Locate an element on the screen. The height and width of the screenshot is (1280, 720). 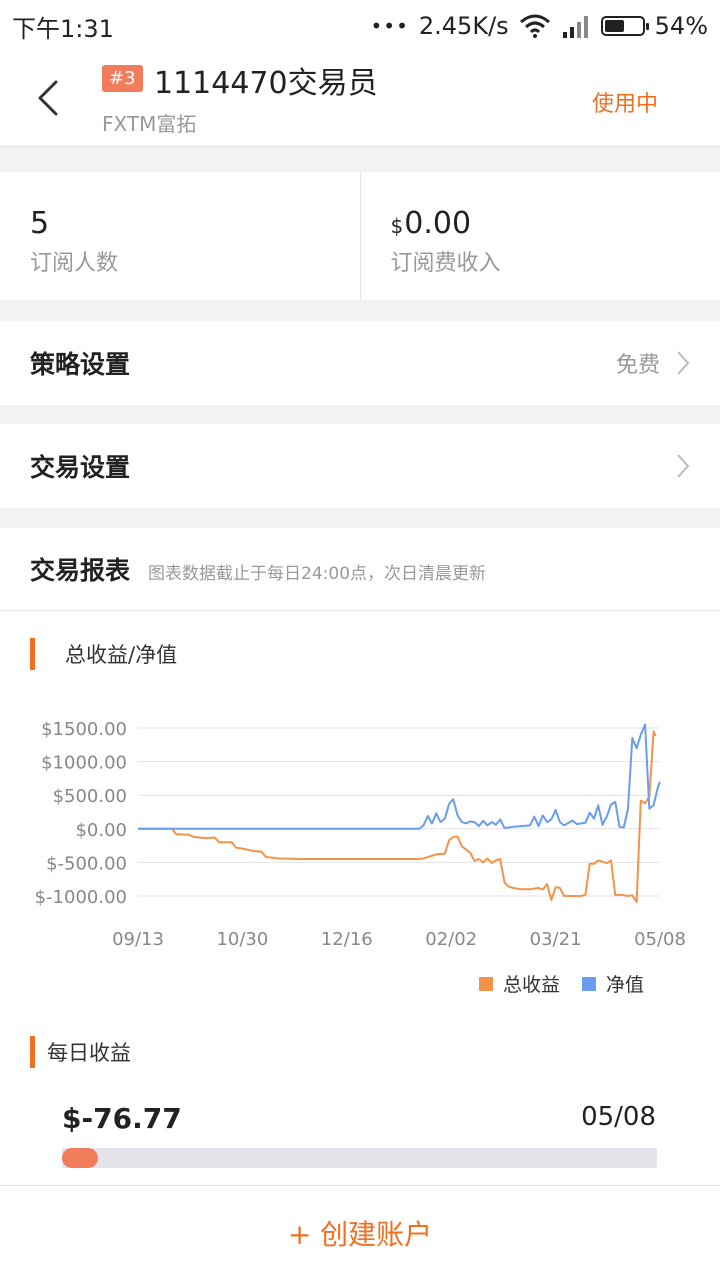
back-arrow-icon is located at coordinates (50, 98).